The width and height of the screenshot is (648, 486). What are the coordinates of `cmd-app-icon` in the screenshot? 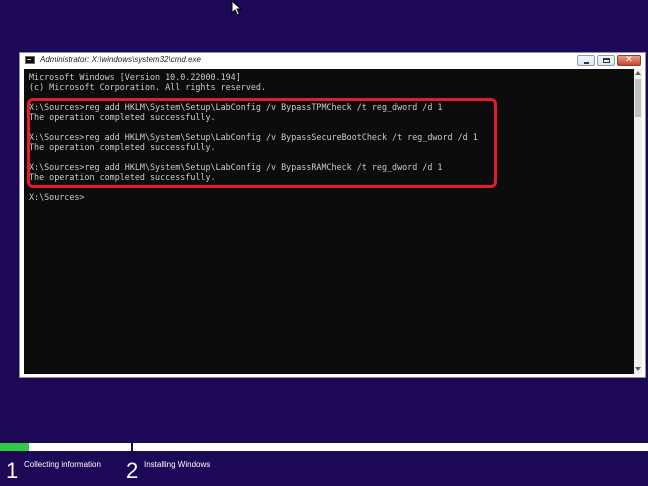 It's located at (30, 60).